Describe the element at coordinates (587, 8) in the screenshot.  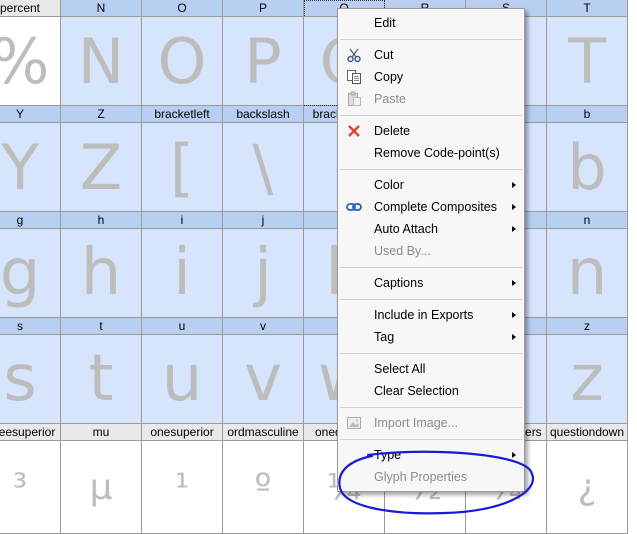
I see `glyph-name-label: T` at that location.